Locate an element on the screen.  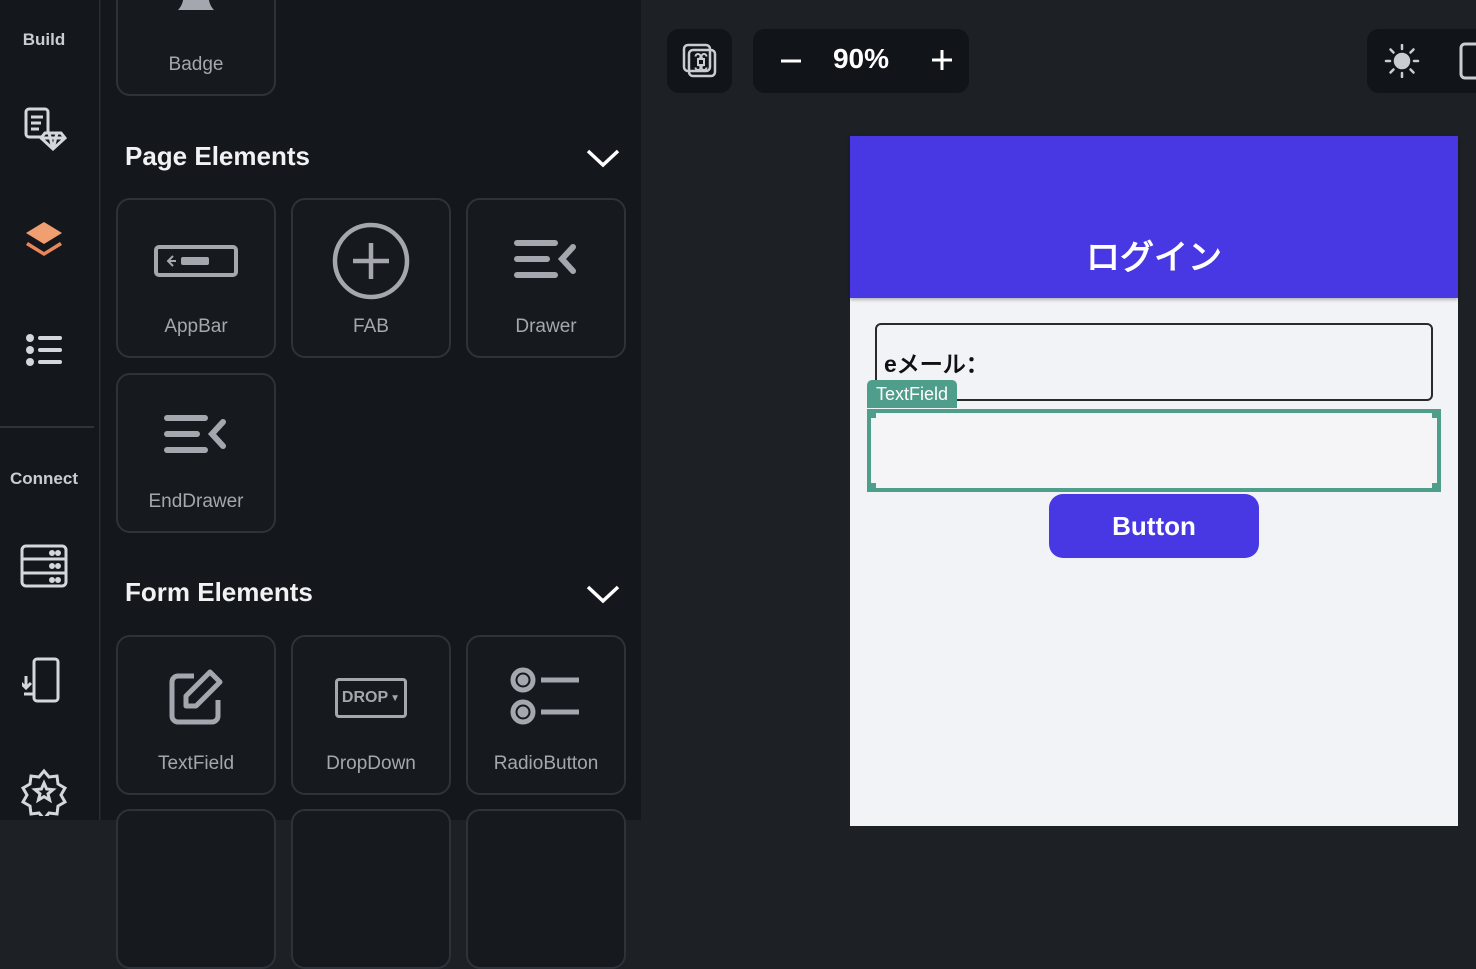
widget-tile-textfield: TextField is located at coordinates (196, 715).